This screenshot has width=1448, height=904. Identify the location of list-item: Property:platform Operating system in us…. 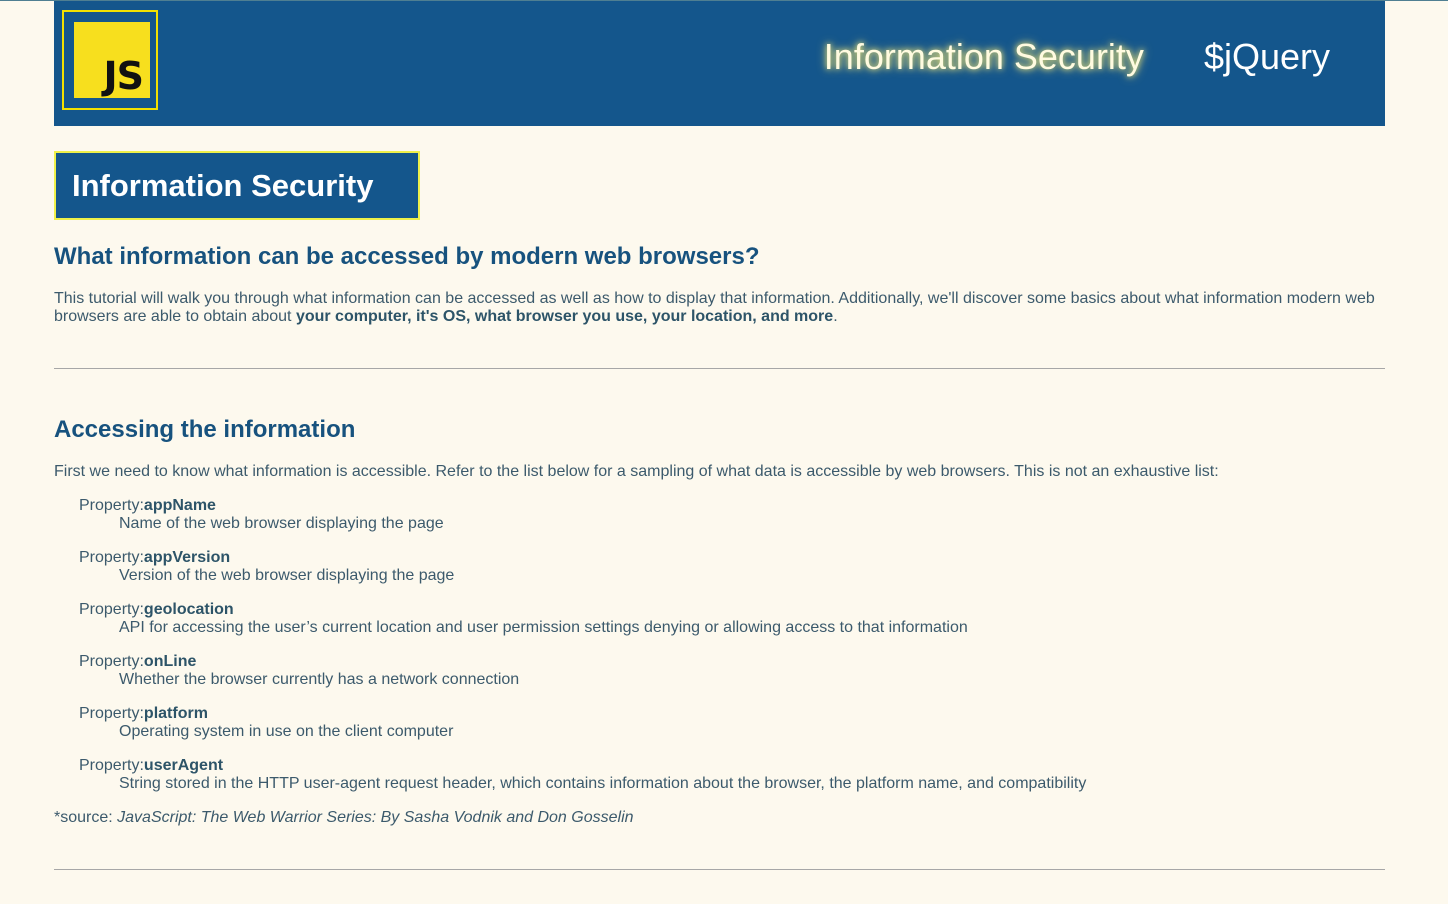
(582, 723).